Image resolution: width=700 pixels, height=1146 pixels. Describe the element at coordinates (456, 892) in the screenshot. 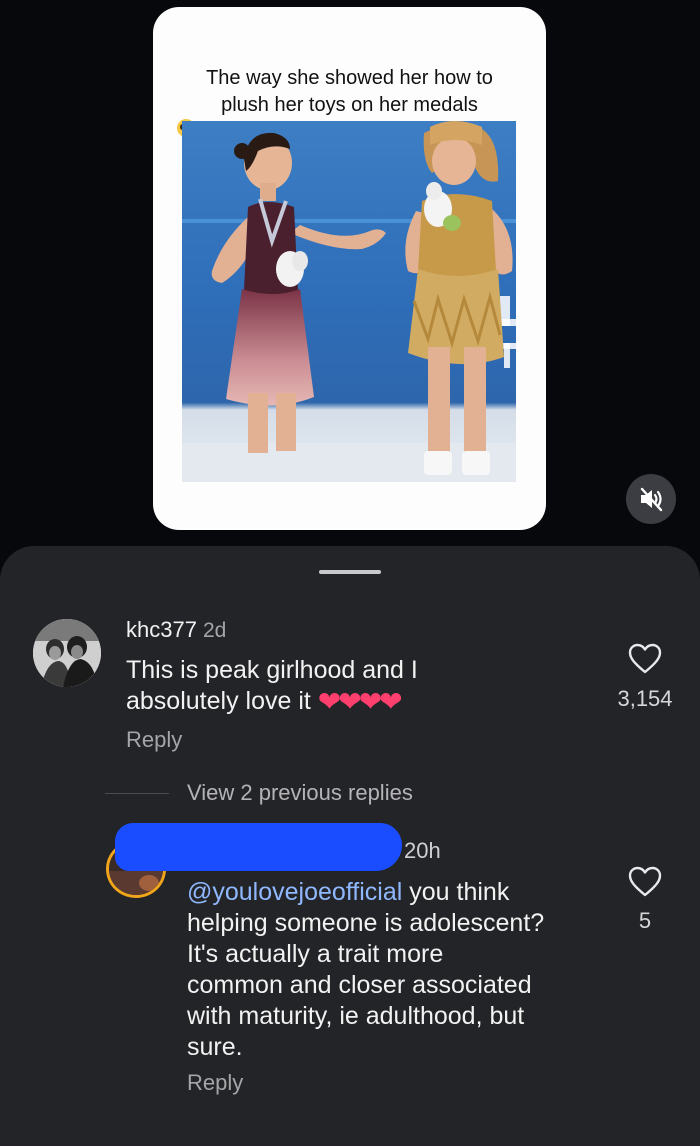

I see `reply-text-line-1: you think` at that location.